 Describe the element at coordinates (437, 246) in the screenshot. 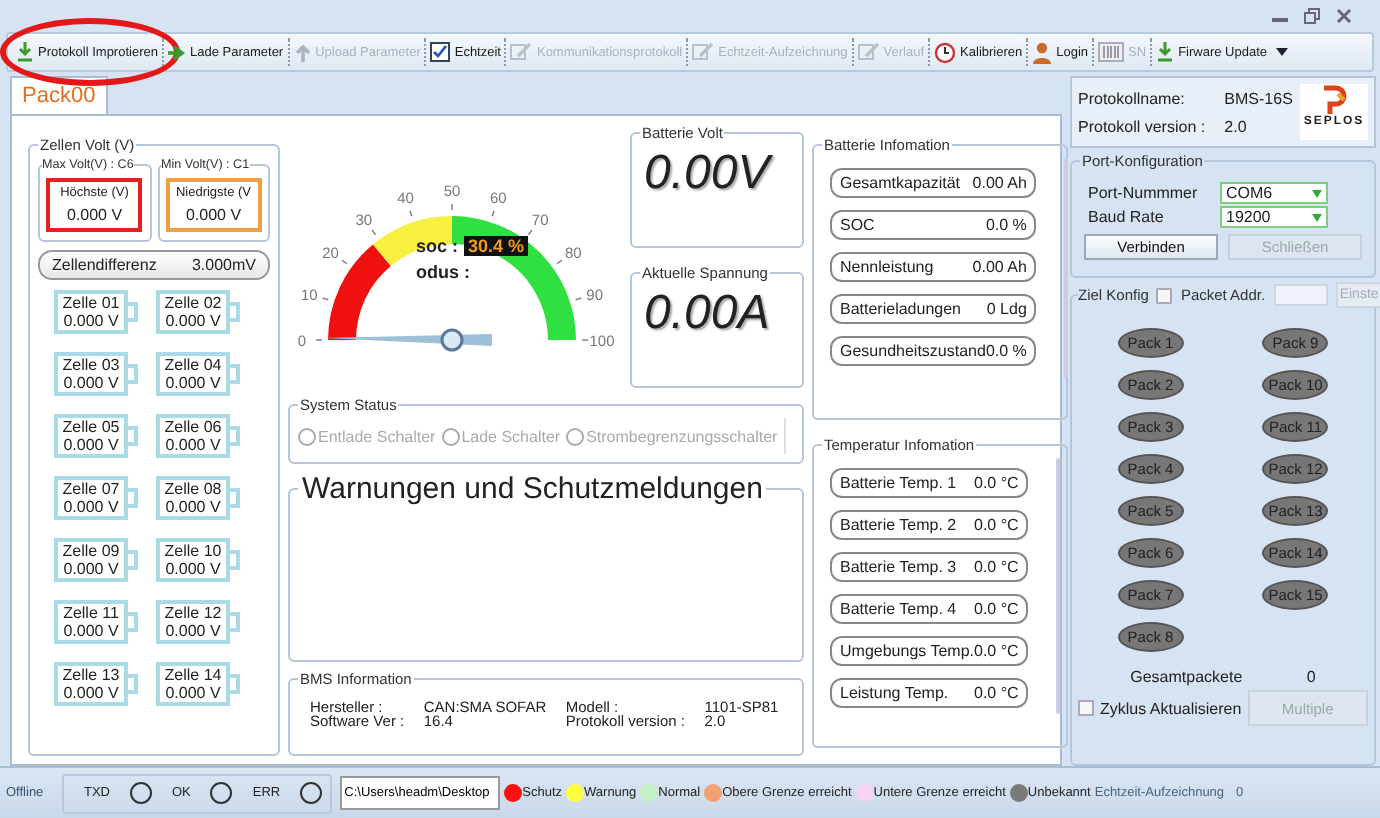

I see `soc-label: soc :` at that location.